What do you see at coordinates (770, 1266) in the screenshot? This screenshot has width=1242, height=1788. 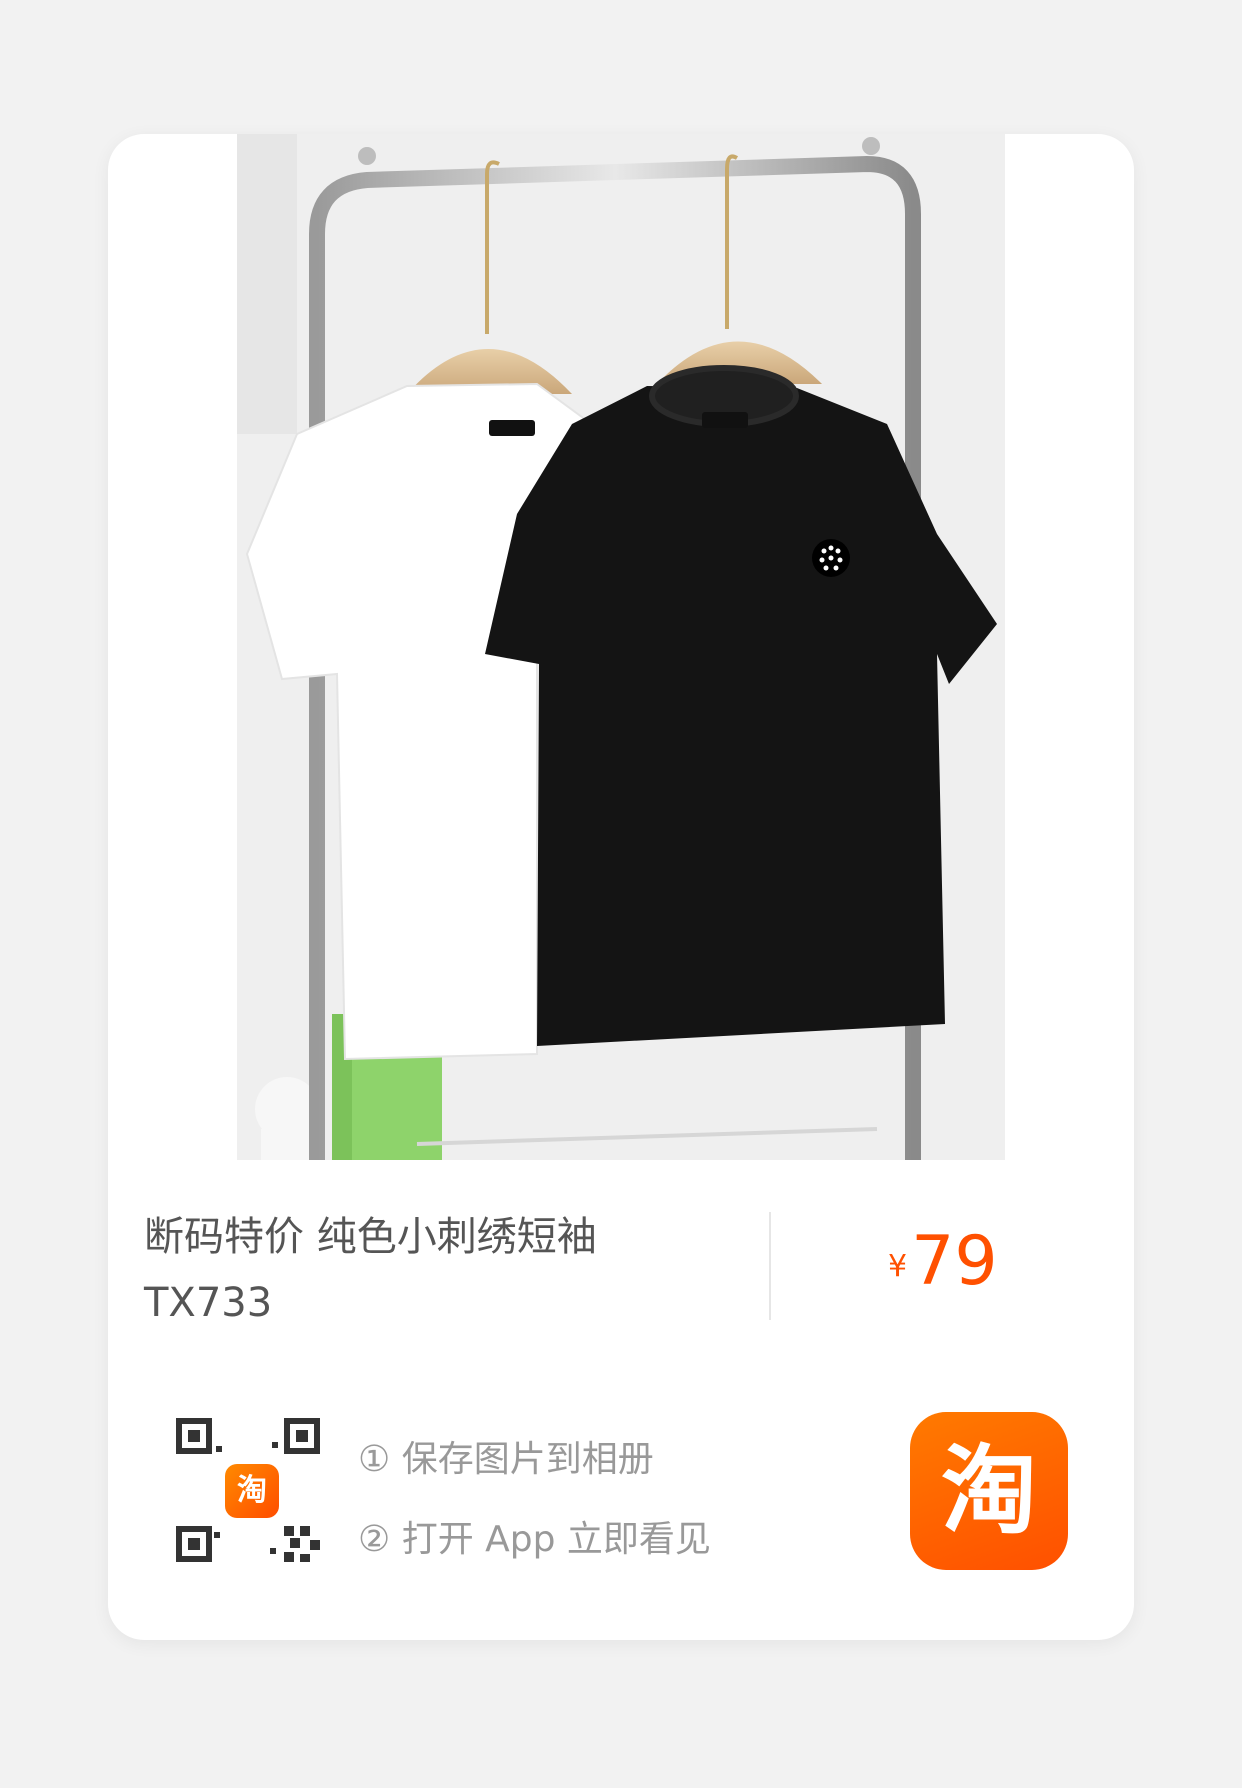 I see `divider` at bounding box center [770, 1266].